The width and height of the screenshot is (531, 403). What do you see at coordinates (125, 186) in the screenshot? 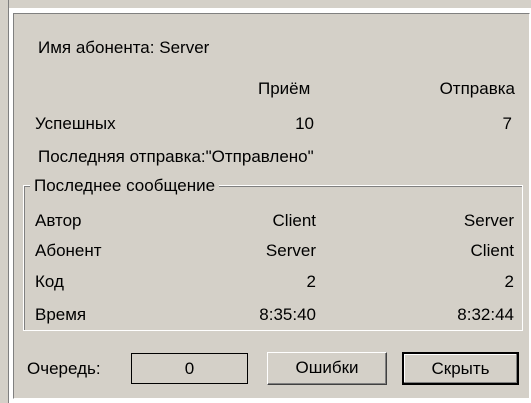
I see `last-message-title: Последнее сообщение` at bounding box center [125, 186].